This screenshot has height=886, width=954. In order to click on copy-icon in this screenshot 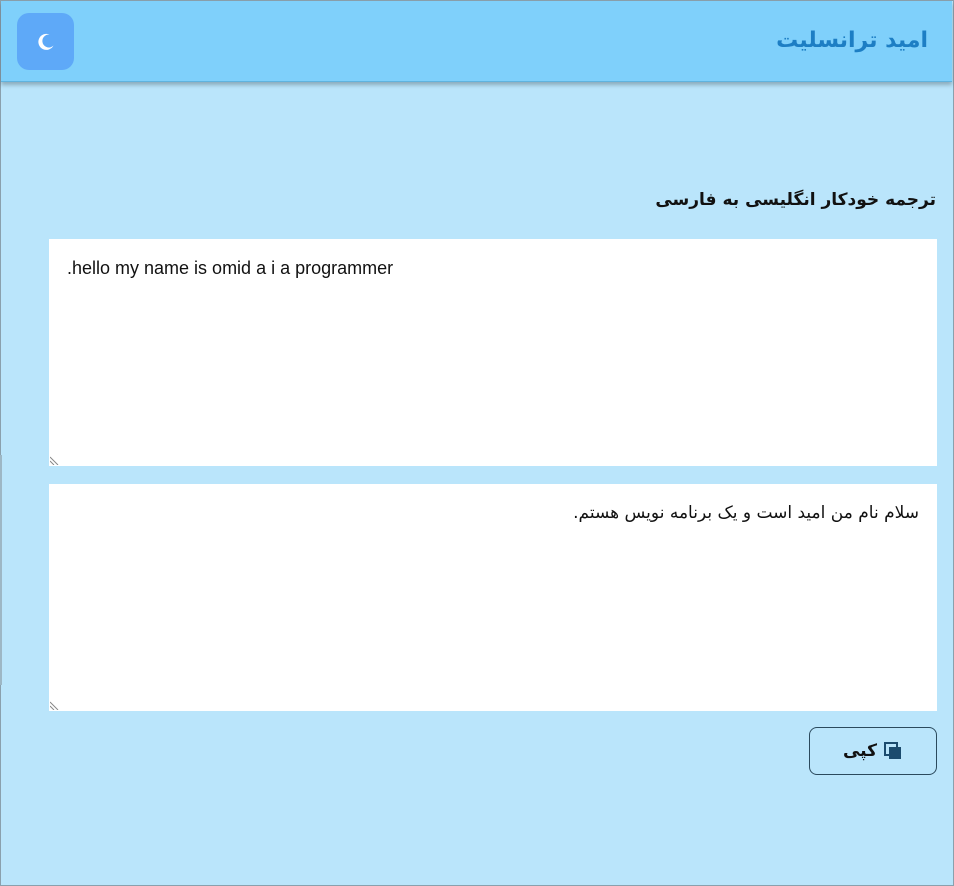, I will do `click(893, 750)`.